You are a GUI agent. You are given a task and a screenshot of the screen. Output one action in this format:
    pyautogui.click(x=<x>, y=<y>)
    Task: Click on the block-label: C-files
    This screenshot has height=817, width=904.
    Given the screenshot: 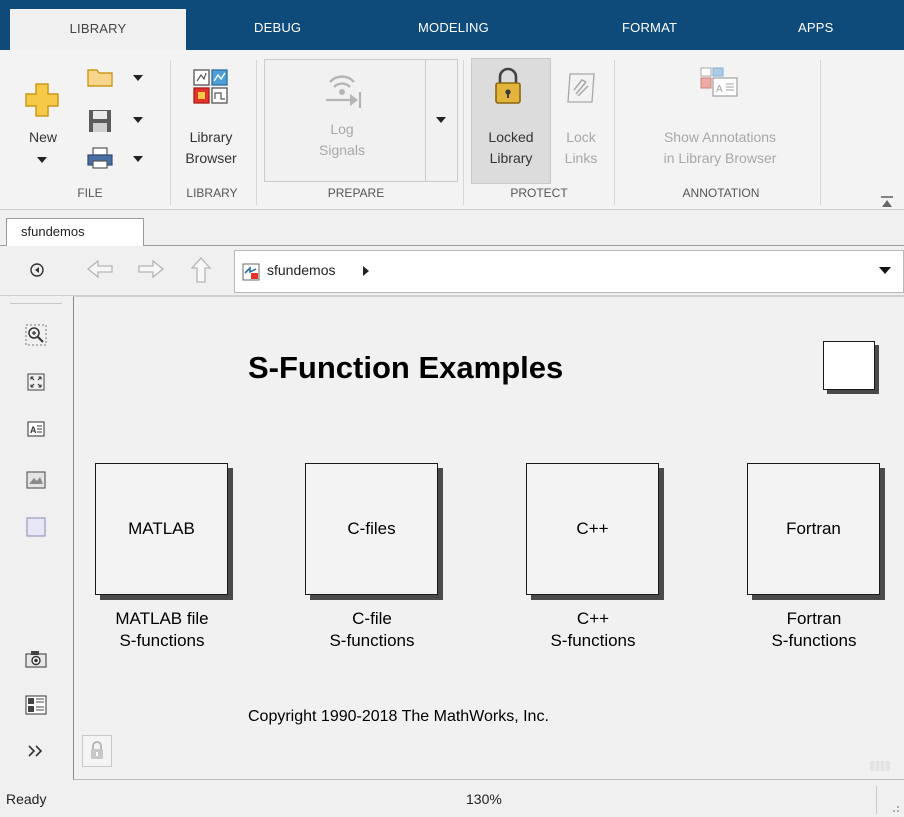 What is the action you would take?
    pyautogui.click(x=371, y=528)
    